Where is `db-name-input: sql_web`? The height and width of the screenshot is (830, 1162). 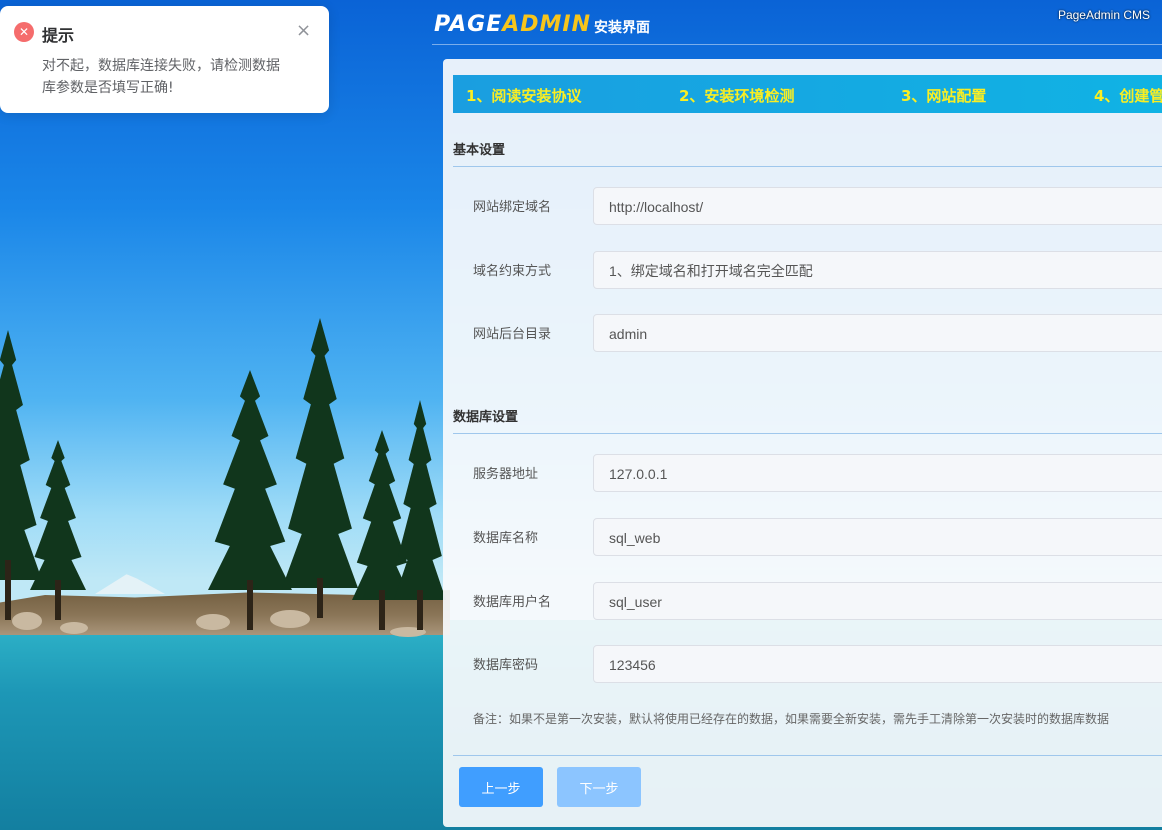
db-name-input: sql_web is located at coordinates (877, 537).